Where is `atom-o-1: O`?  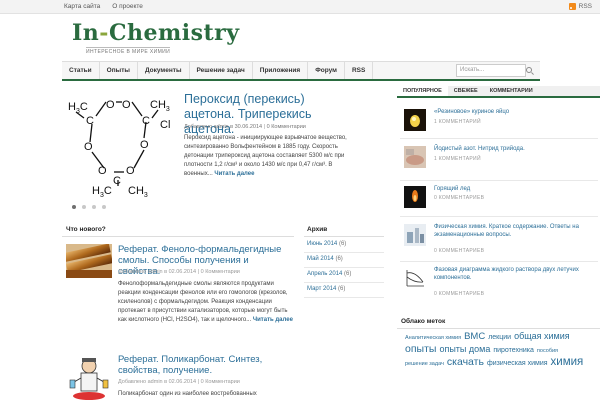
atom-o-1: O is located at coordinates (110, 105).